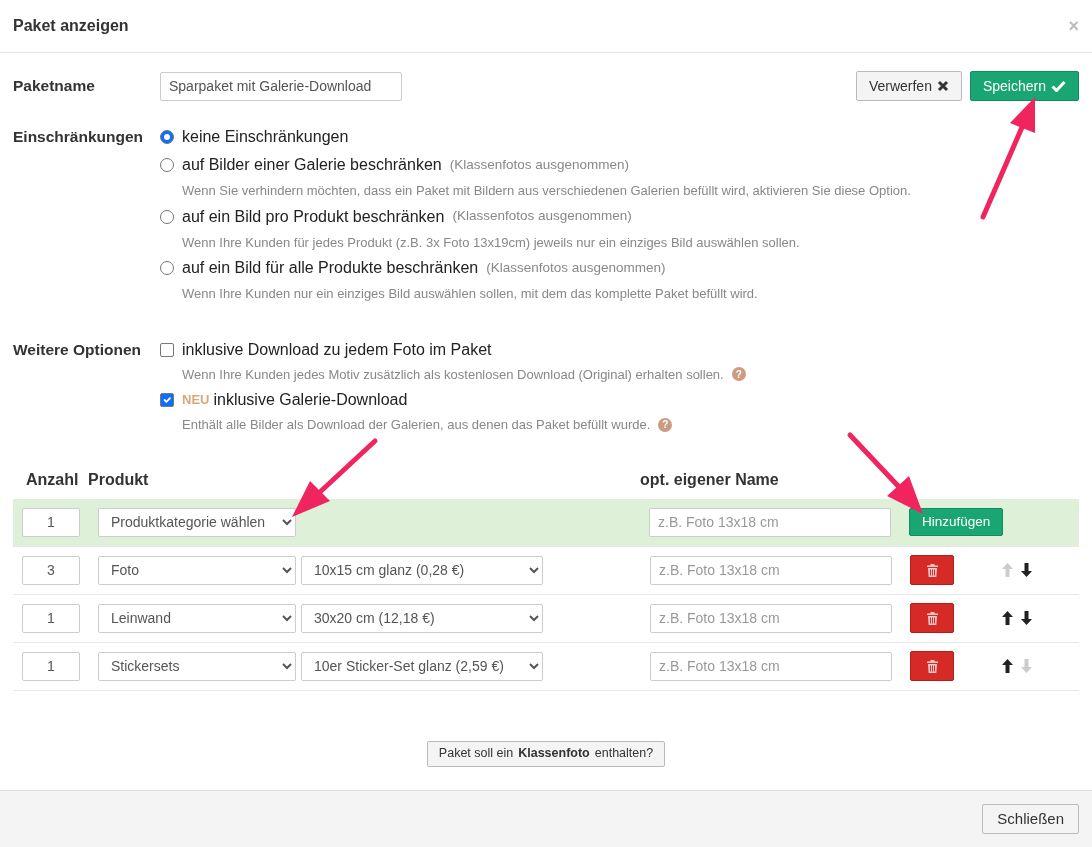 This screenshot has height=847, width=1092. Describe the element at coordinates (79, 137) in the screenshot. I see `section-label: Einschränkungen` at that location.